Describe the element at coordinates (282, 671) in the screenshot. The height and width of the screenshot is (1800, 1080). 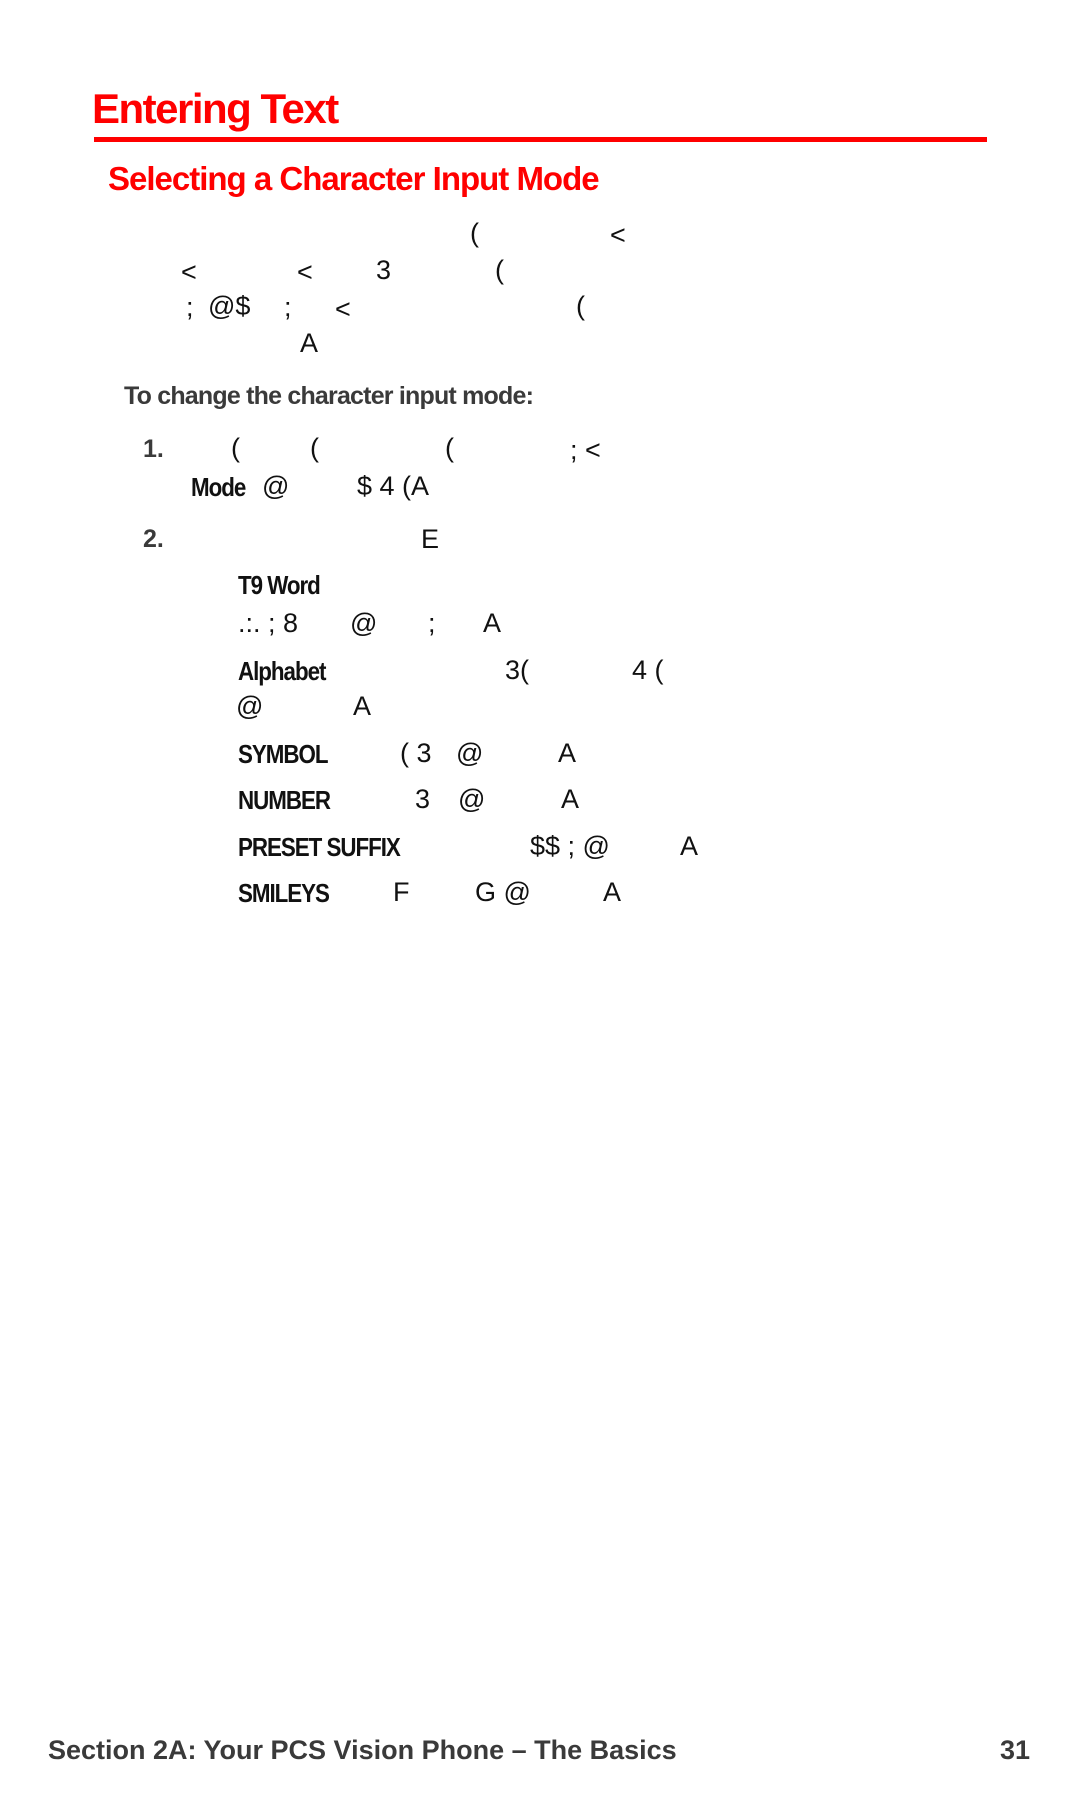
I see `option-term: Alphabet` at that location.